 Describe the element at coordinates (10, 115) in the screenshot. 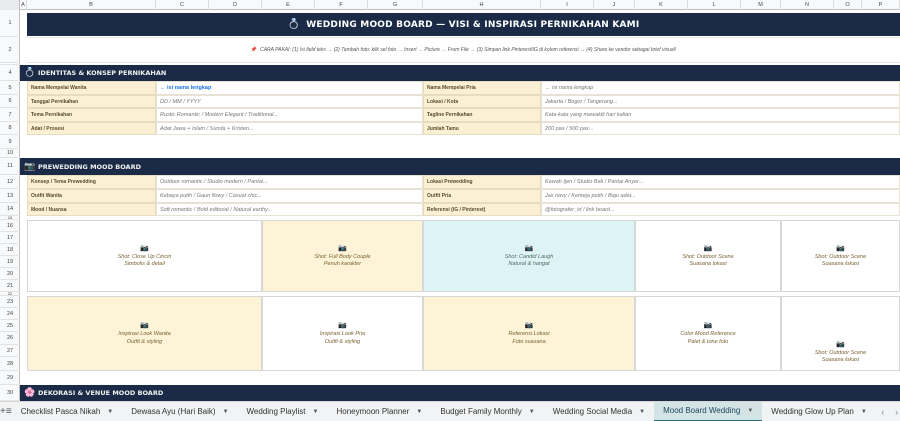

I see `row-header: 7` at that location.